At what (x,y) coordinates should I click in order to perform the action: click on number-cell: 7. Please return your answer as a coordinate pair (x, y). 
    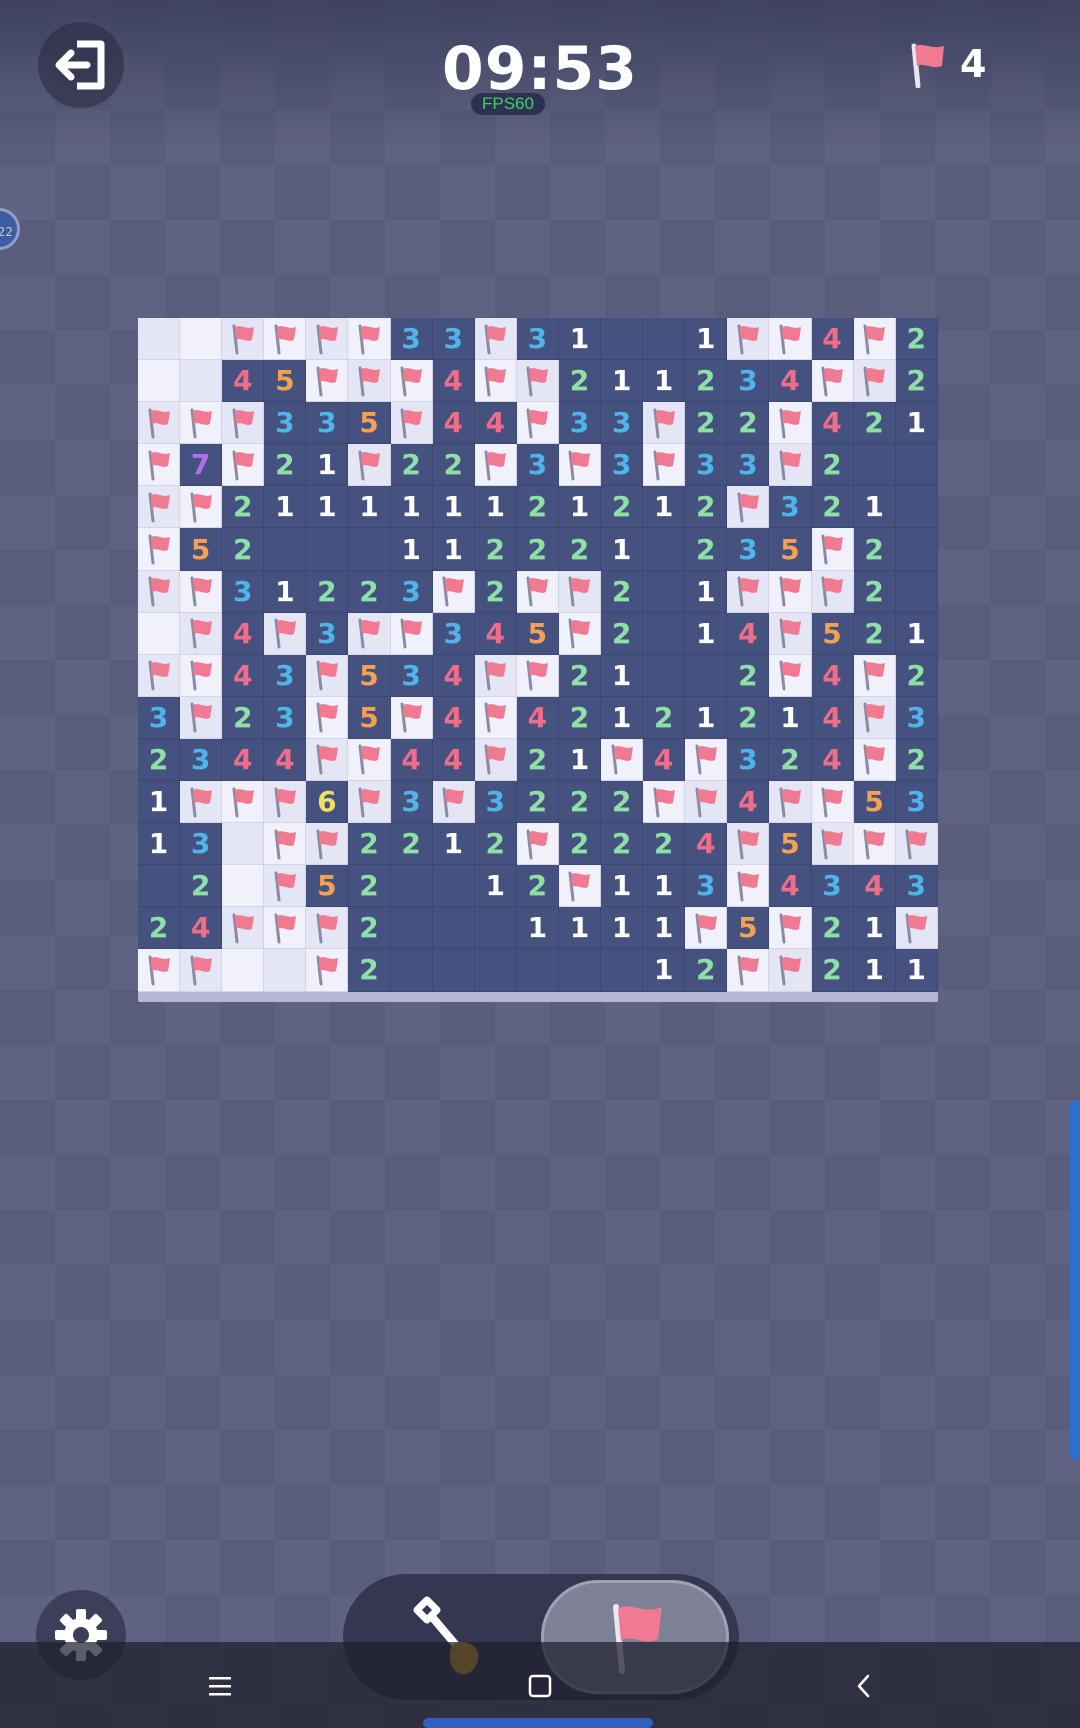
    Looking at the image, I should click on (201, 465).